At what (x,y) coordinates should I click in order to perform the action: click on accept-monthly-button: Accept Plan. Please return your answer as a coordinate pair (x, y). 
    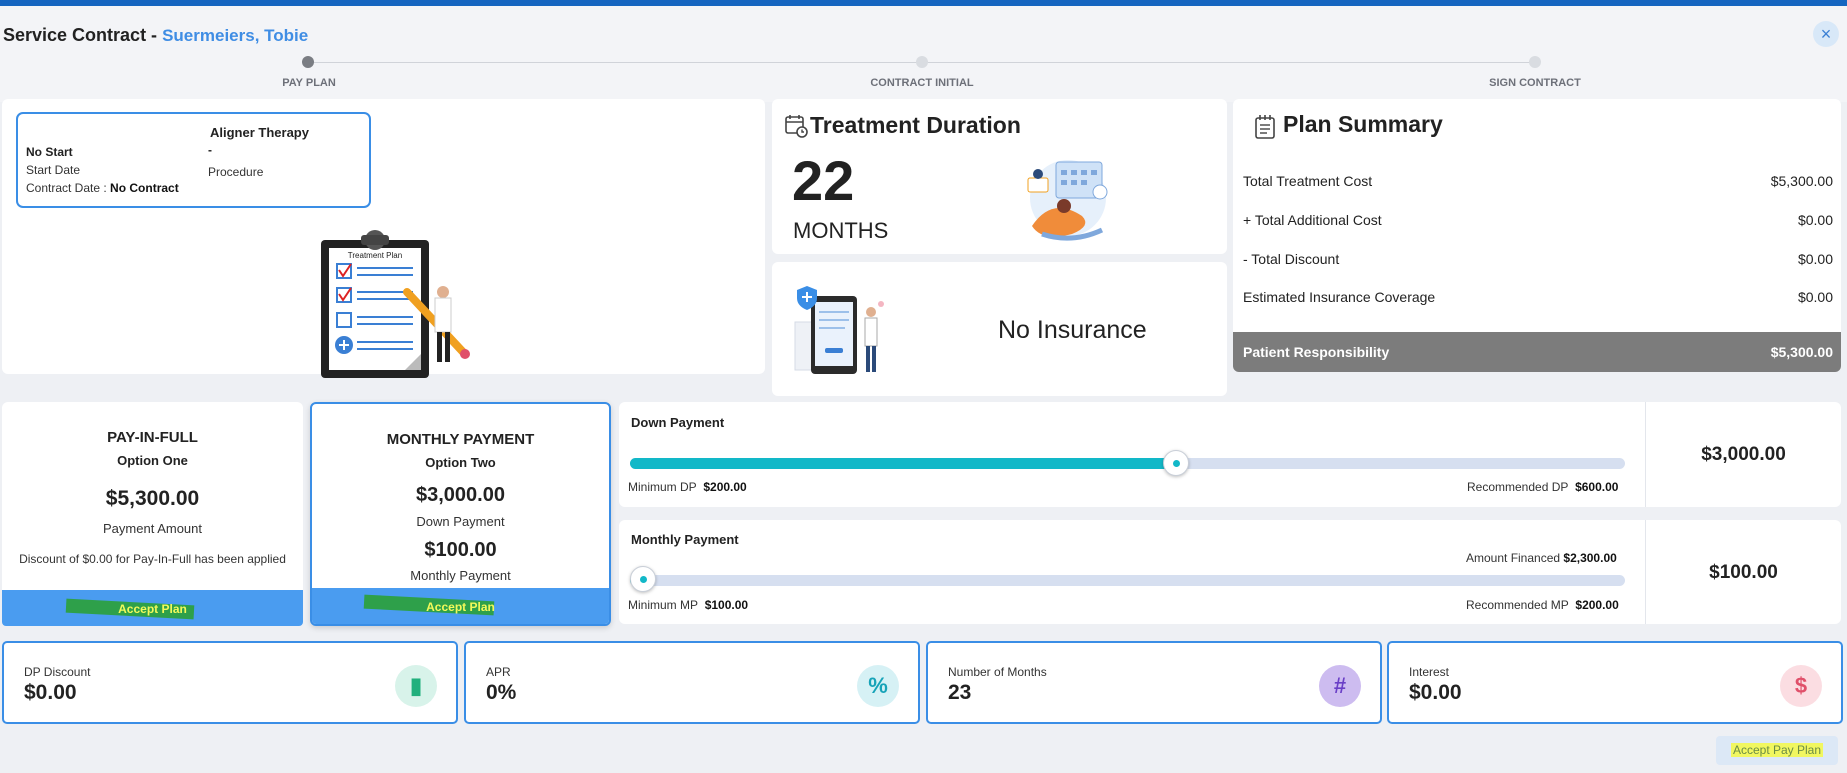
    Looking at the image, I should click on (460, 606).